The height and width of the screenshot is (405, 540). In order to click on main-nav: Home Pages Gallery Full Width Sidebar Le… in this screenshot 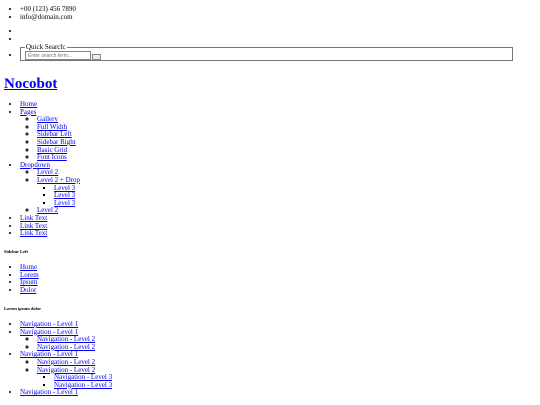, I will do `click(50, 169)`.